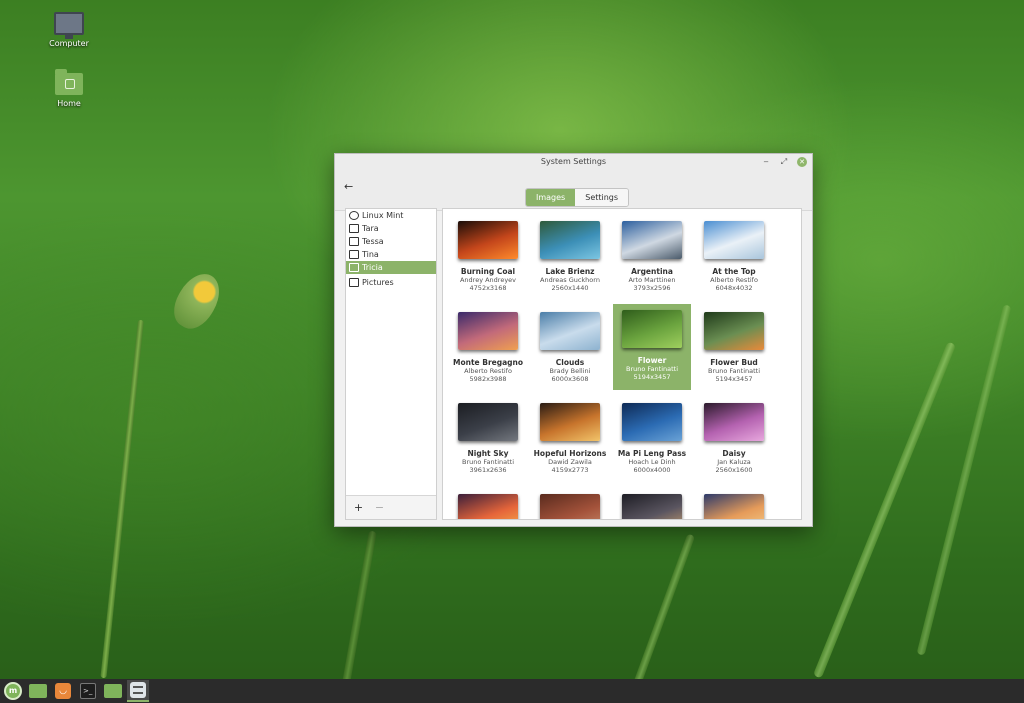  I want to click on maximize-button: ⤢, so click(784, 162).